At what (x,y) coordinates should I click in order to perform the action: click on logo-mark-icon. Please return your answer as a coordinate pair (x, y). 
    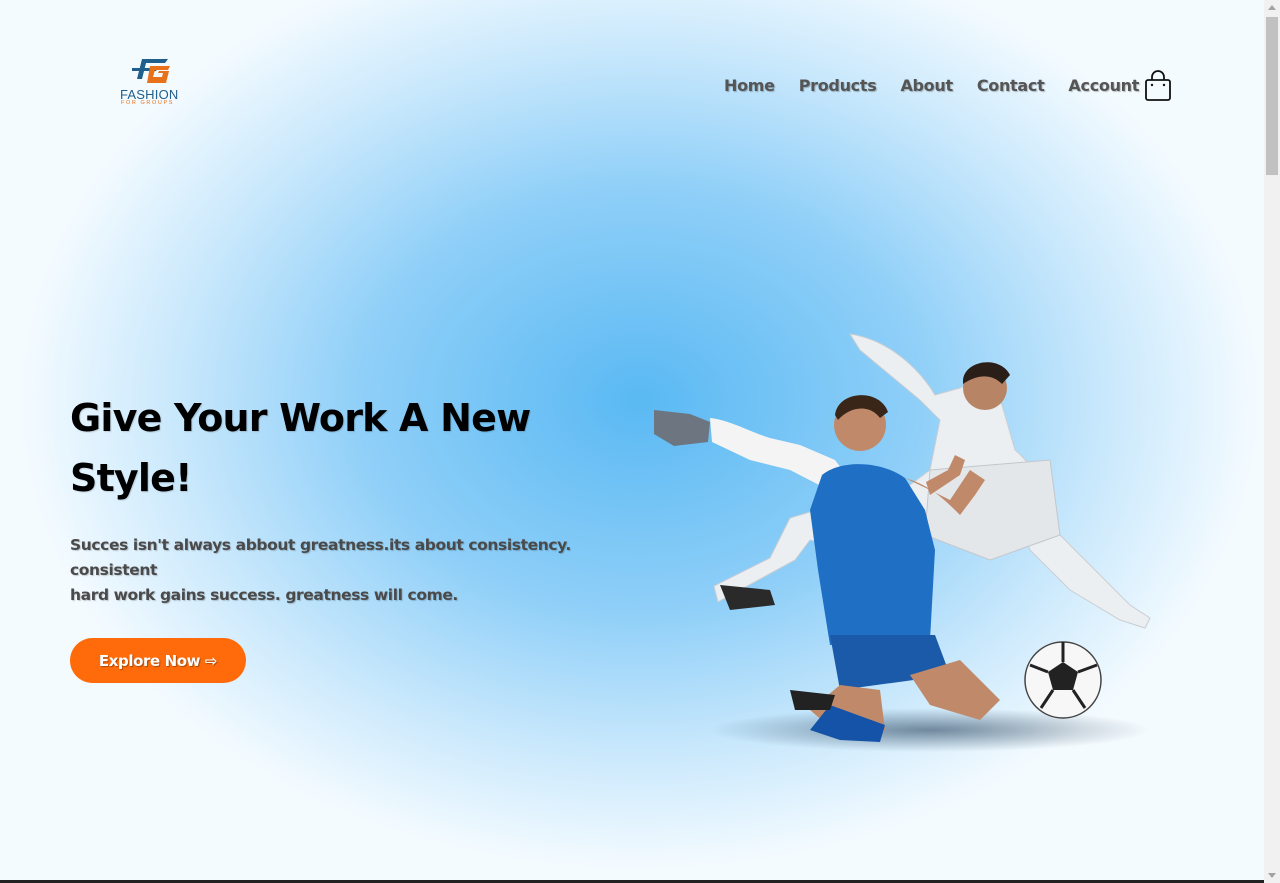
    Looking at the image, I should click on (151, 71).